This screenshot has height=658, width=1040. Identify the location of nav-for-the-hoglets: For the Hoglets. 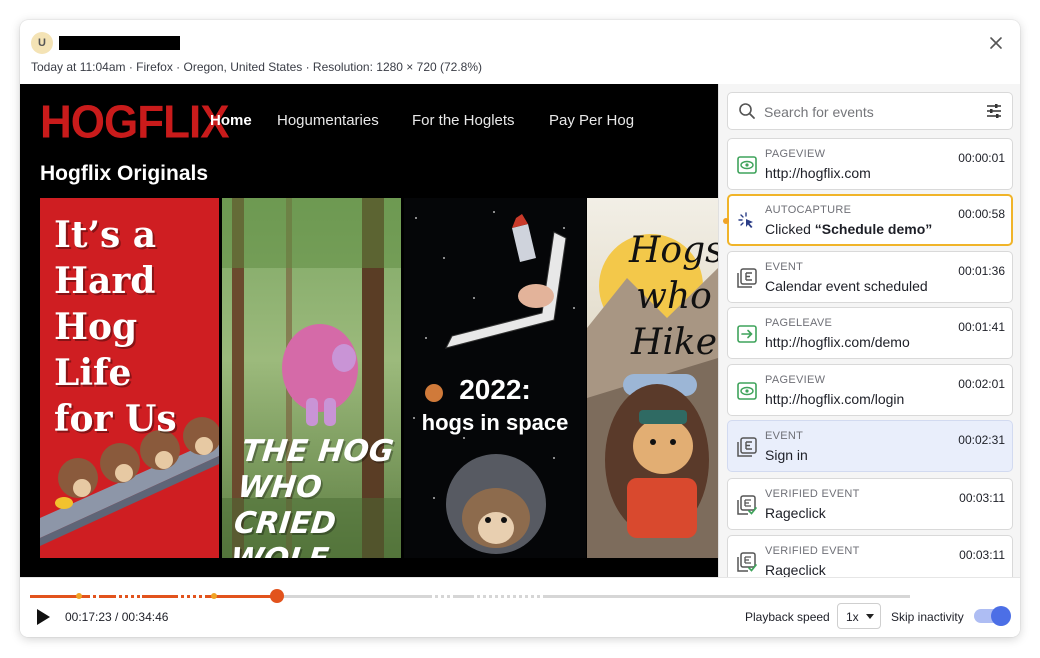
(463, 120).